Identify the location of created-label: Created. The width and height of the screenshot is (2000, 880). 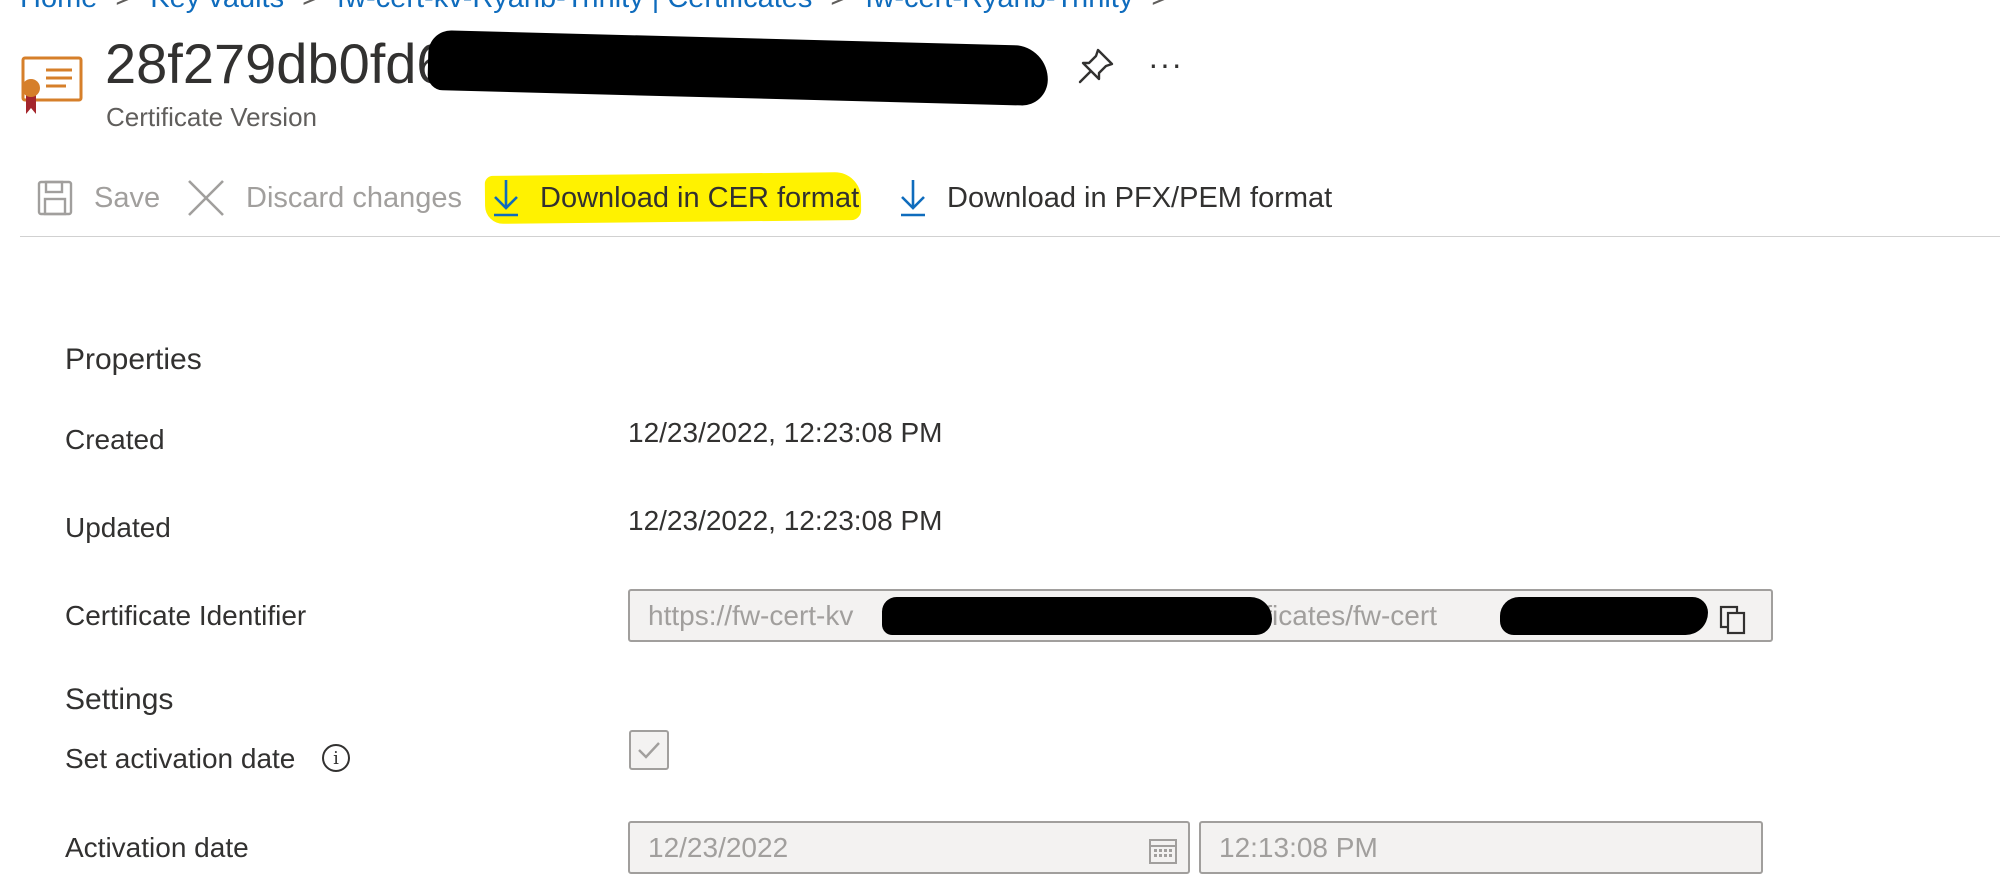
(115, 439).